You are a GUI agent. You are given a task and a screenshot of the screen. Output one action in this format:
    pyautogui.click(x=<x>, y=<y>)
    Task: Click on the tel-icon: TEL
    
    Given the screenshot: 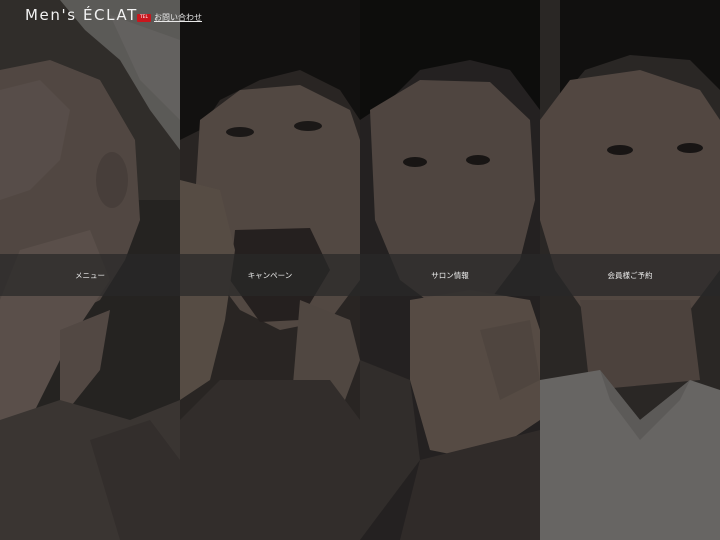 What is the action you would take?
    pyautogui.click(x=144, y=18)
    